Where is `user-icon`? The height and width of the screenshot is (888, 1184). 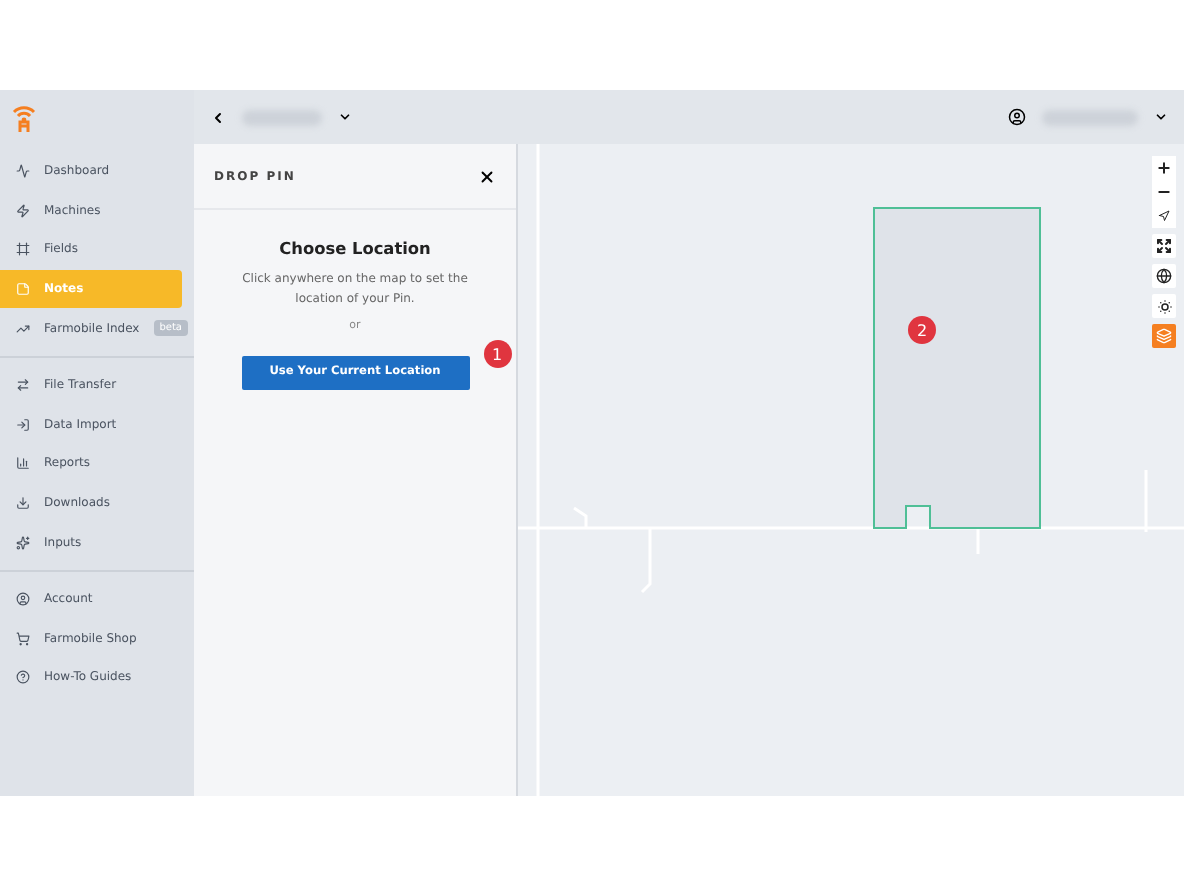
user-icon is located at coordinates (1017, 117).